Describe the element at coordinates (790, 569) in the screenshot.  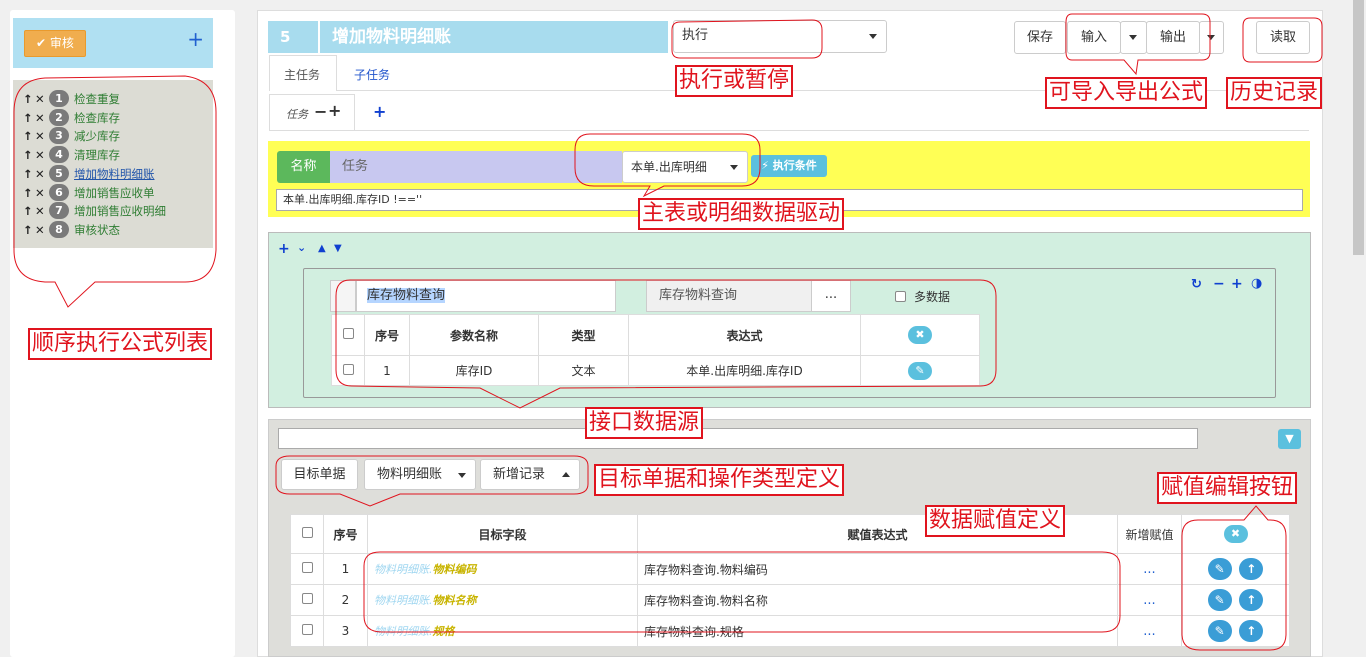
I see `table-row: 1 物料明细账.物料编码 库存物料查询.物料编码 ... ✎ ↑` at that location.